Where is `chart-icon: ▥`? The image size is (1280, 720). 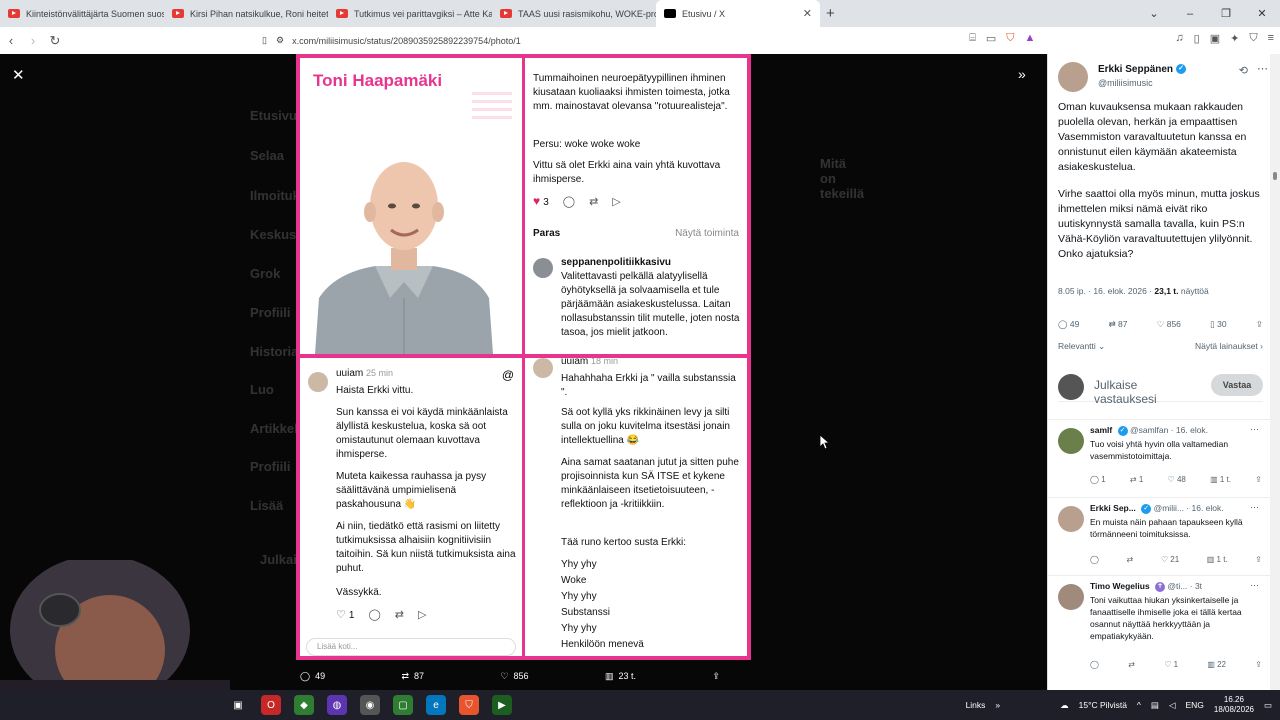
chart-icon: ▥ is located at coordinates (609, 675).